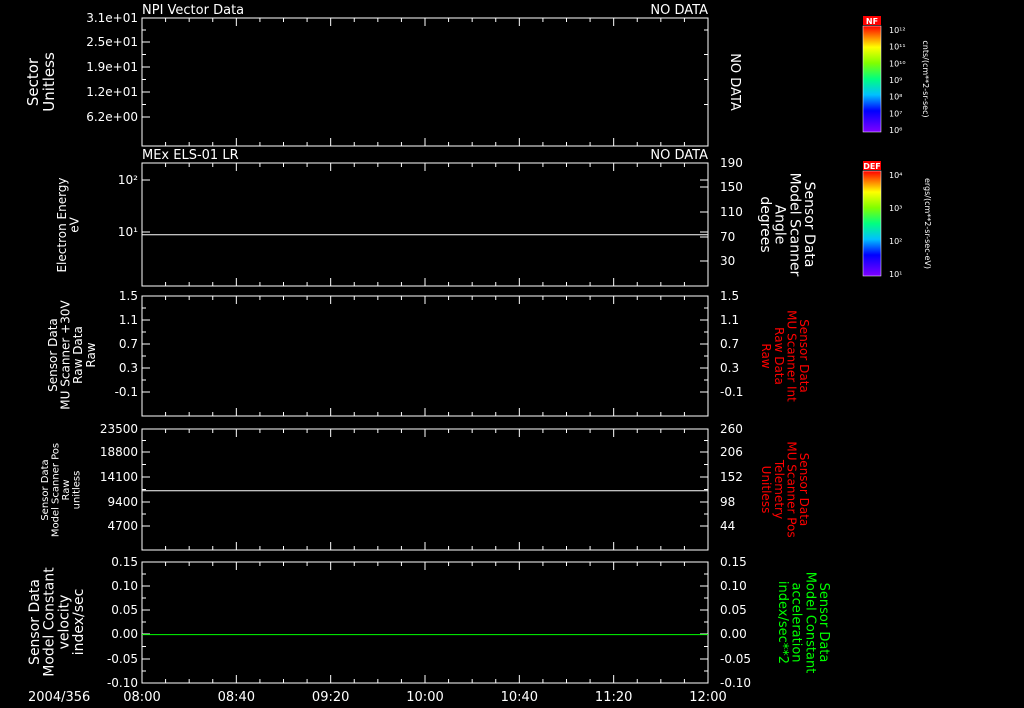  Describe the element at coordinates (731, 163) in the screenshot. I see `y-tick-label-right: 190` at that location.